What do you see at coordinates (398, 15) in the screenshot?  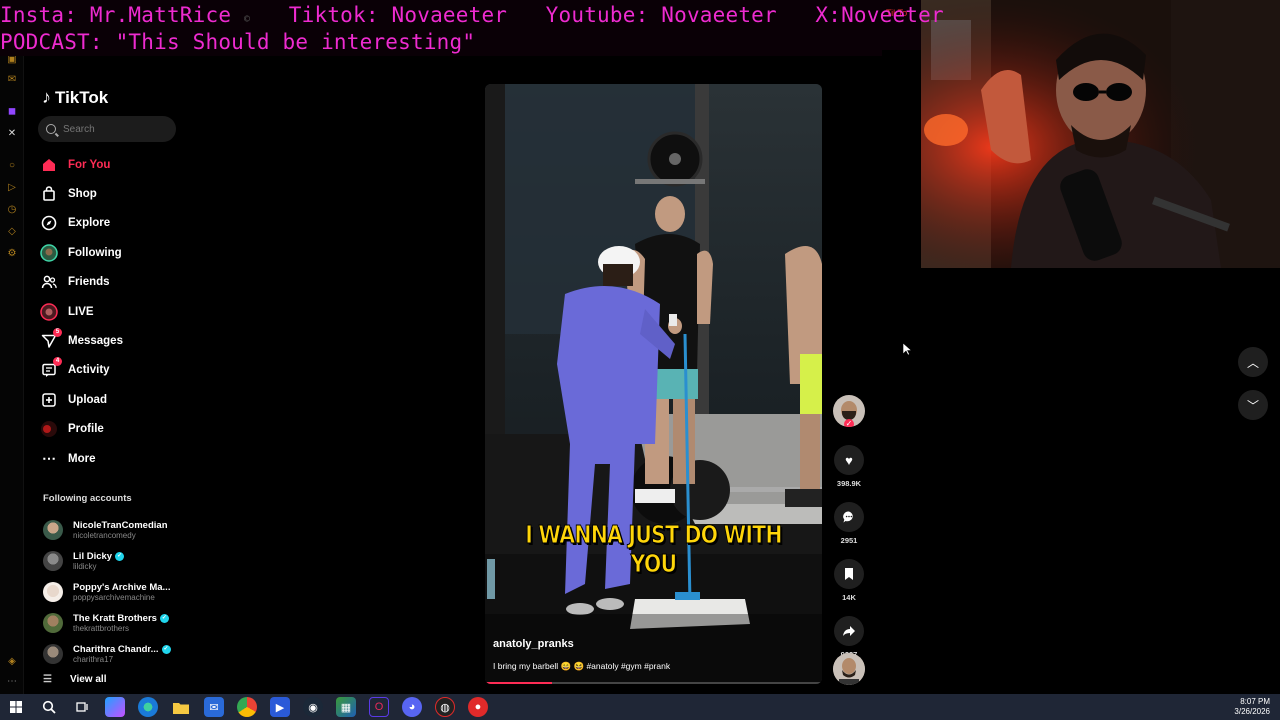 I see `tiktok-handle: Tiktok: Novaeeter` at bounding box center [398, 15].